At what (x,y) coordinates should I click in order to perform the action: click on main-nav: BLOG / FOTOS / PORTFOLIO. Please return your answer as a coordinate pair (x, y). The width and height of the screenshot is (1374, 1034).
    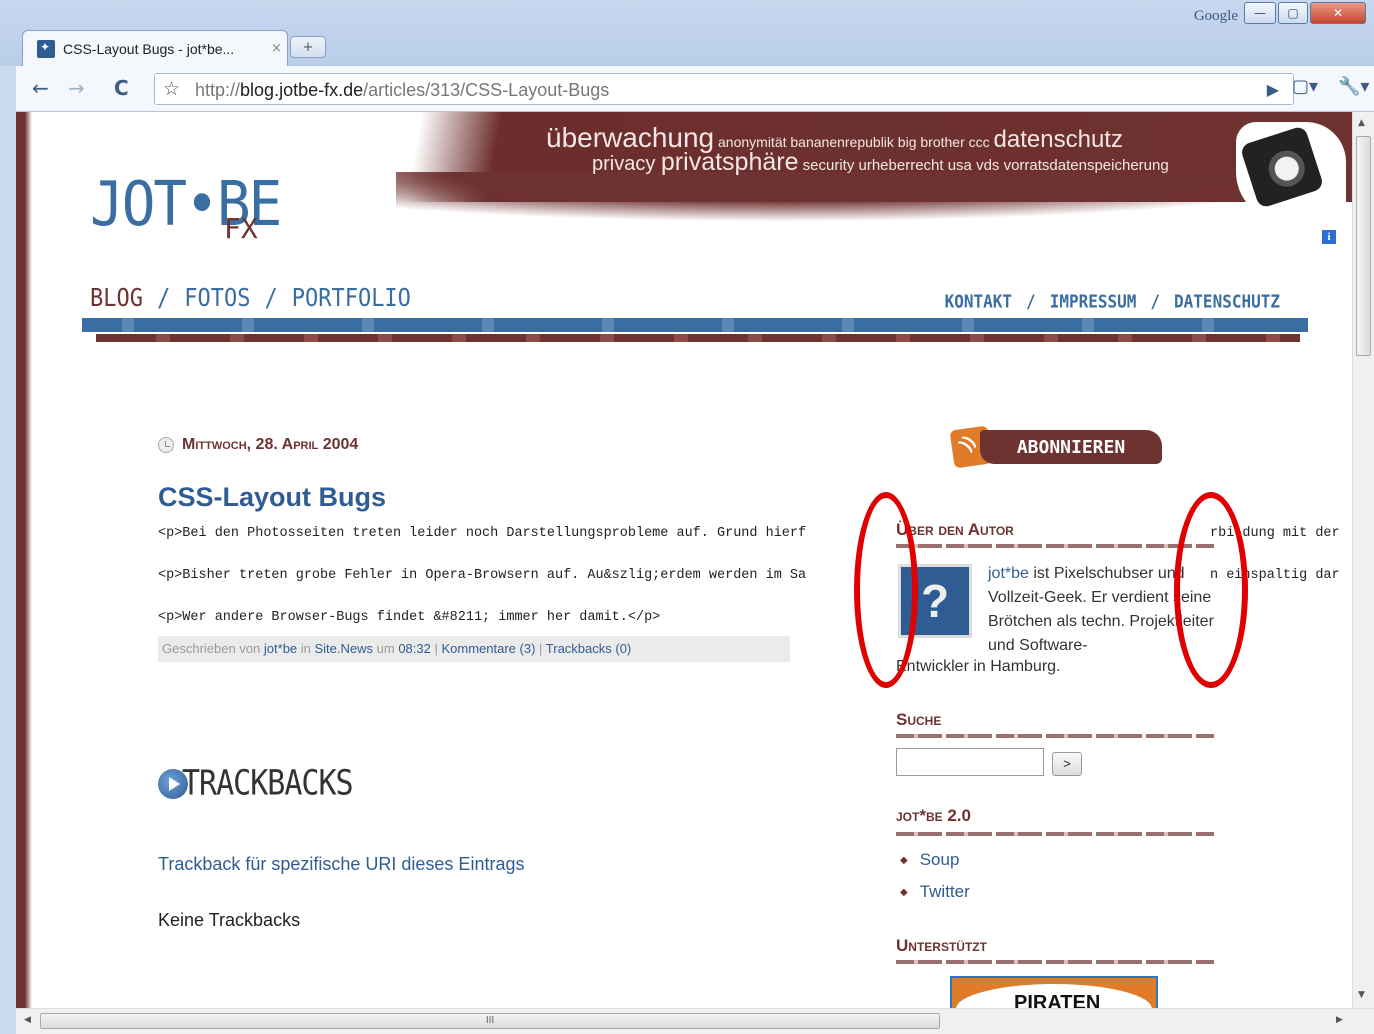
    Looking at the image, I should click on (250, 298).